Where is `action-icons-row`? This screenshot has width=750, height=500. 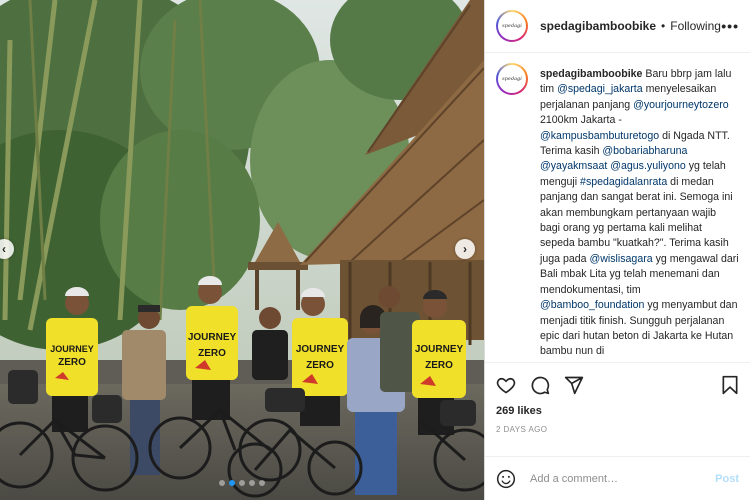
action-icons-row is located at coordinates (617, 385).